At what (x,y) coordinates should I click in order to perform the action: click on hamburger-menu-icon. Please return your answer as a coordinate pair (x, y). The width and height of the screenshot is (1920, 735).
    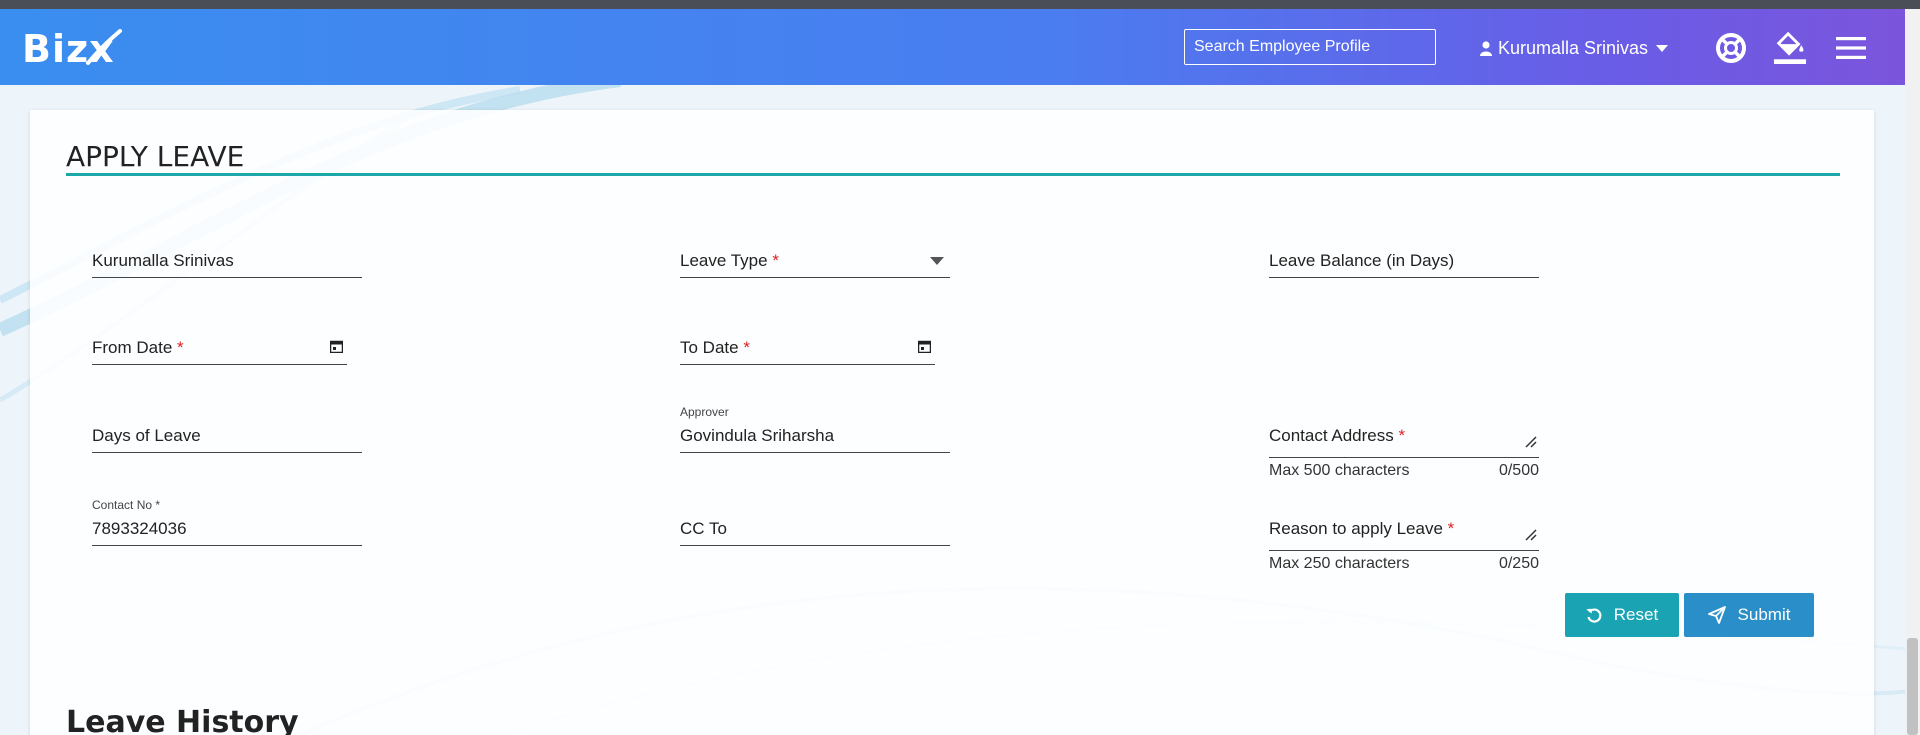
    Looking at the image, I should click on (1851, 48).